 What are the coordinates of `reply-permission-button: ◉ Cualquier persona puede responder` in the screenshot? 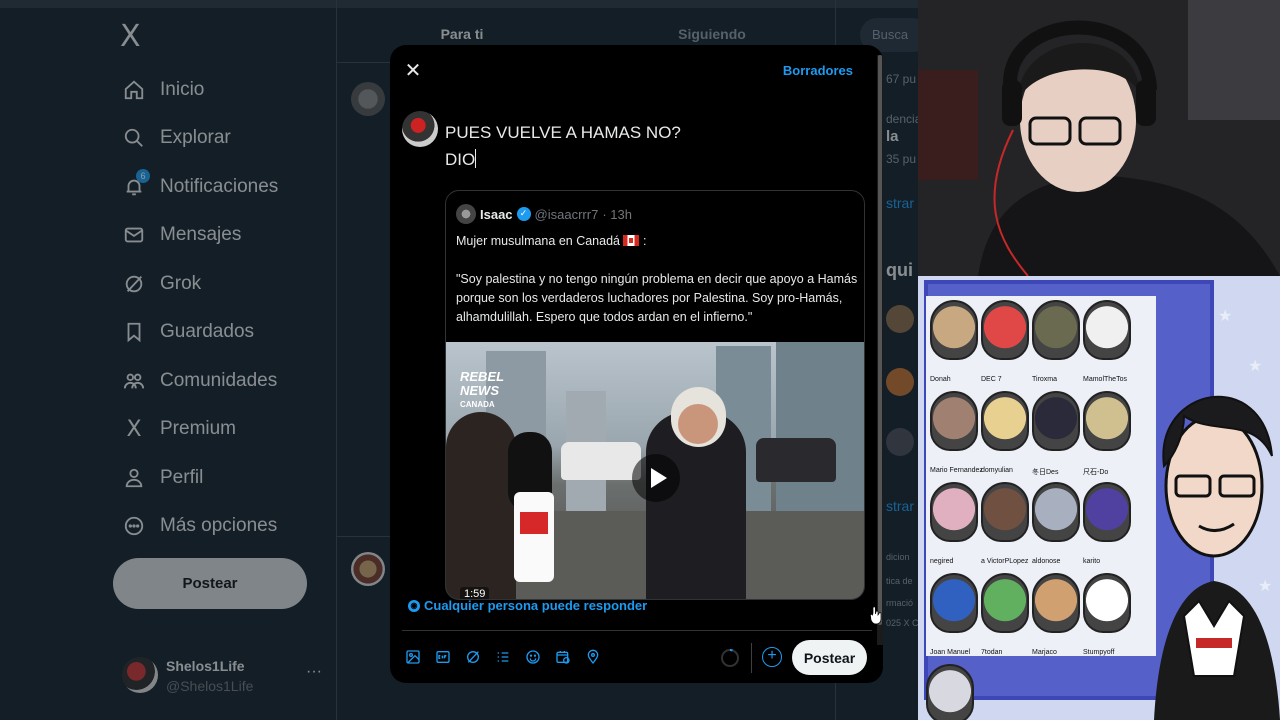 It's located at (527, 605).